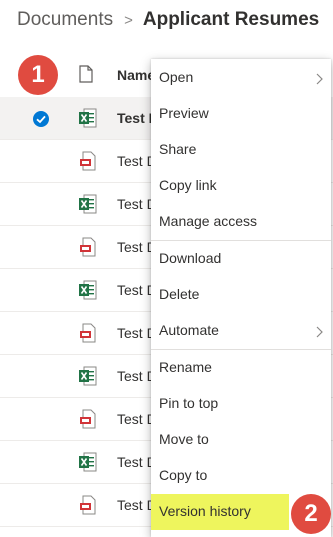 This screenshot has height=537, width=333. I want to click on menu-item-label: Automate, so click(189, 330).